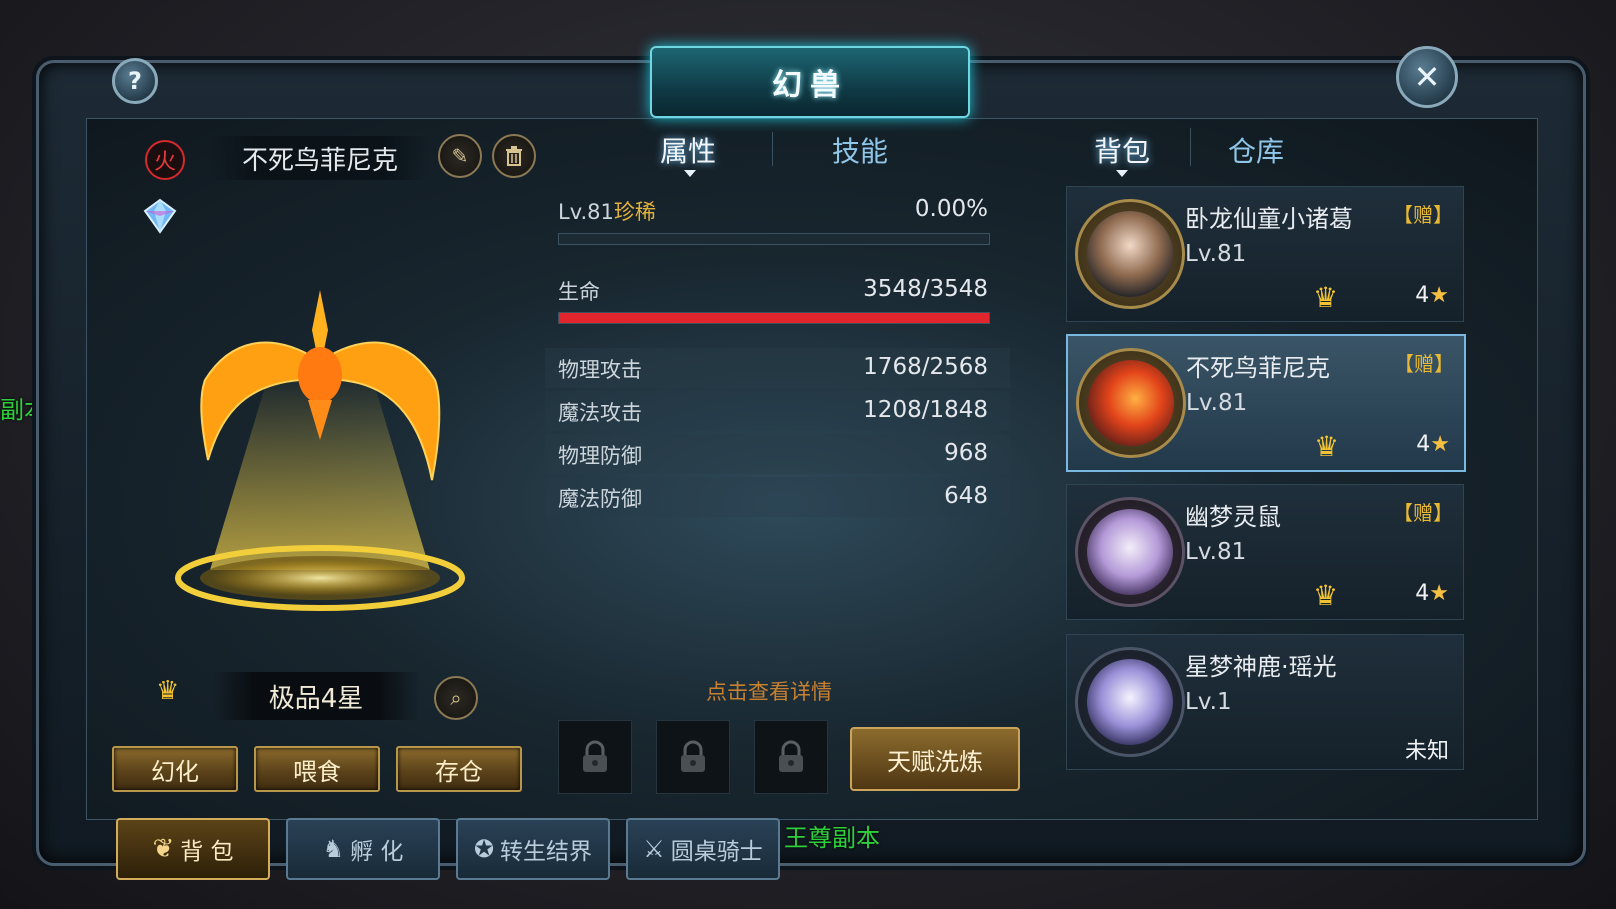  Describe the element at coordinates (377, 852) in the screenshot. I see `bottom-tab-label: 孵 化` at that location.